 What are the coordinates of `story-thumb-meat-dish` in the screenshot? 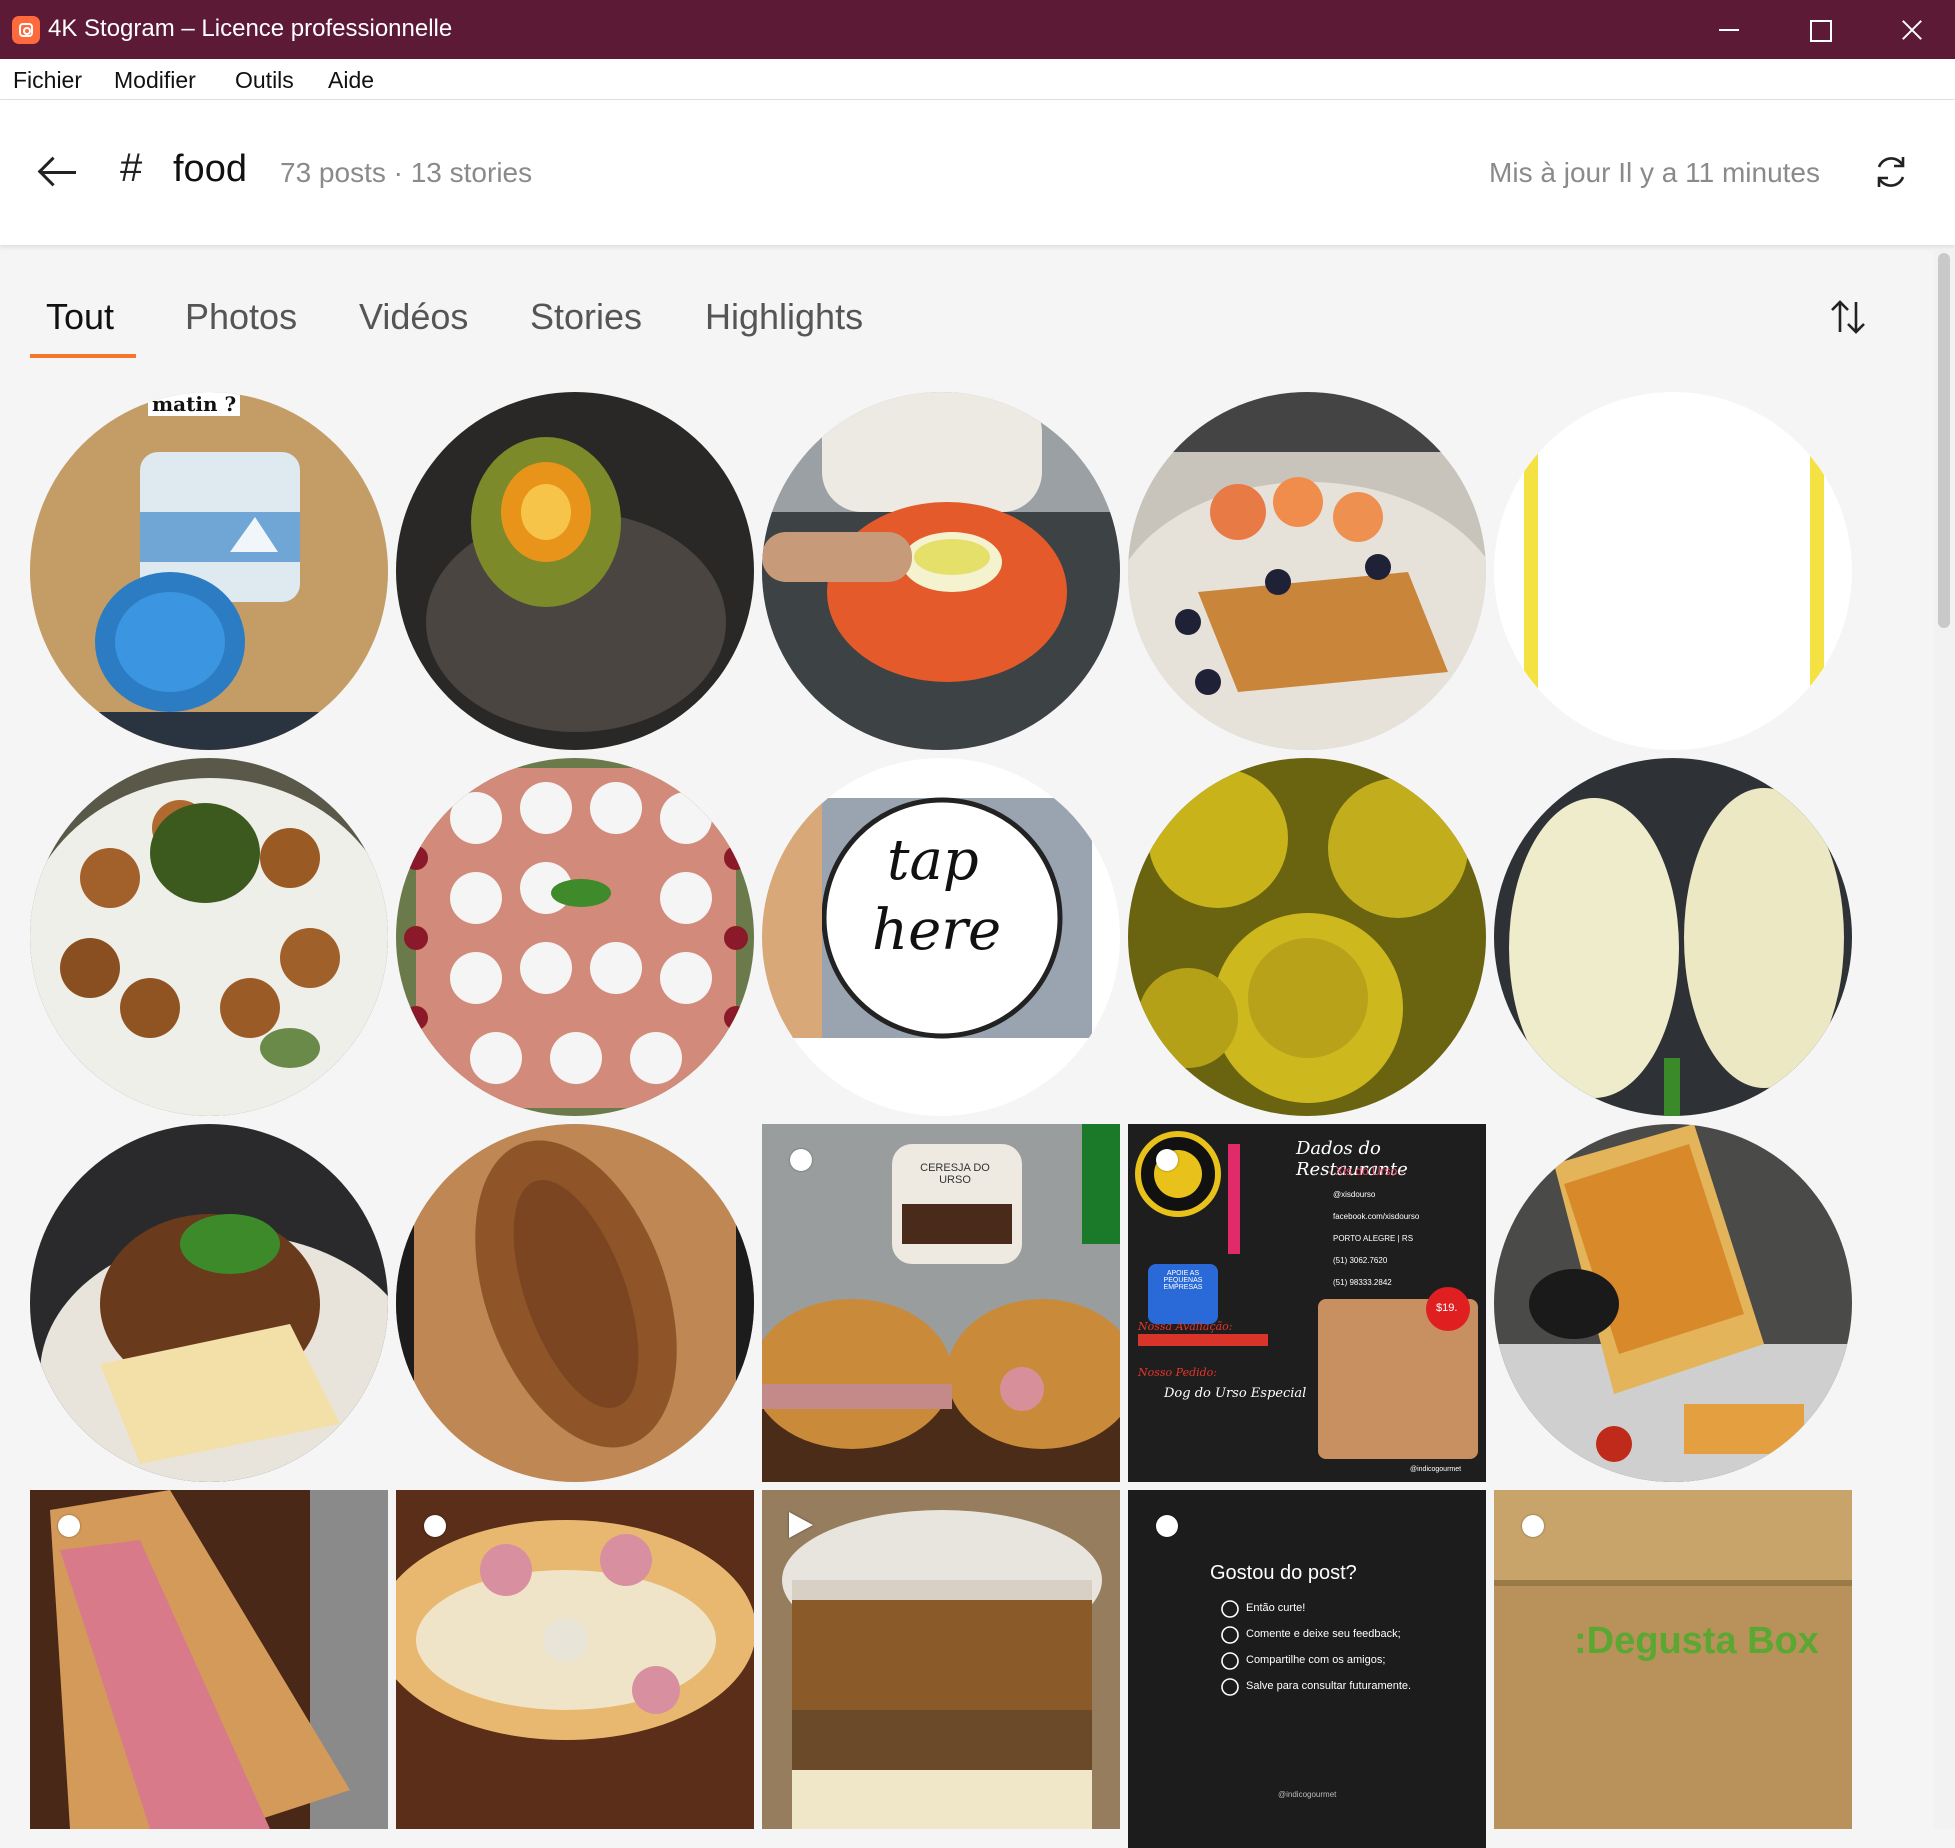 It's located at (209, 1303).